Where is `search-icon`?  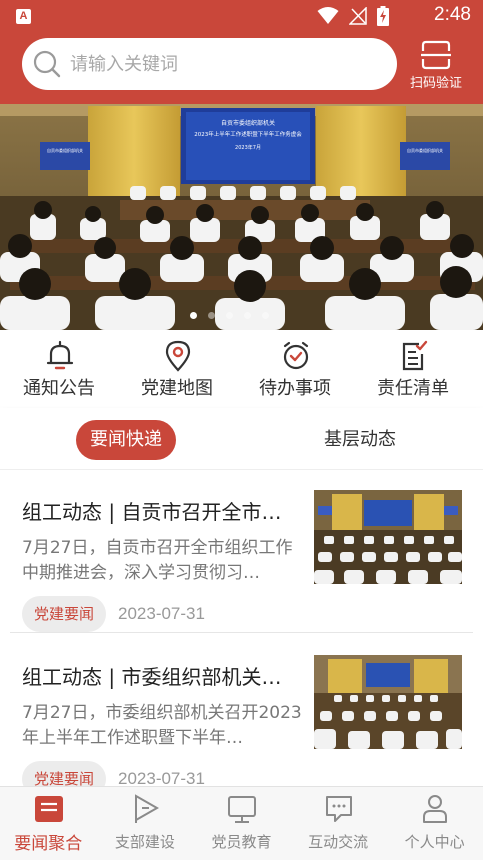 search-icon is located at coordinates (47, 64).